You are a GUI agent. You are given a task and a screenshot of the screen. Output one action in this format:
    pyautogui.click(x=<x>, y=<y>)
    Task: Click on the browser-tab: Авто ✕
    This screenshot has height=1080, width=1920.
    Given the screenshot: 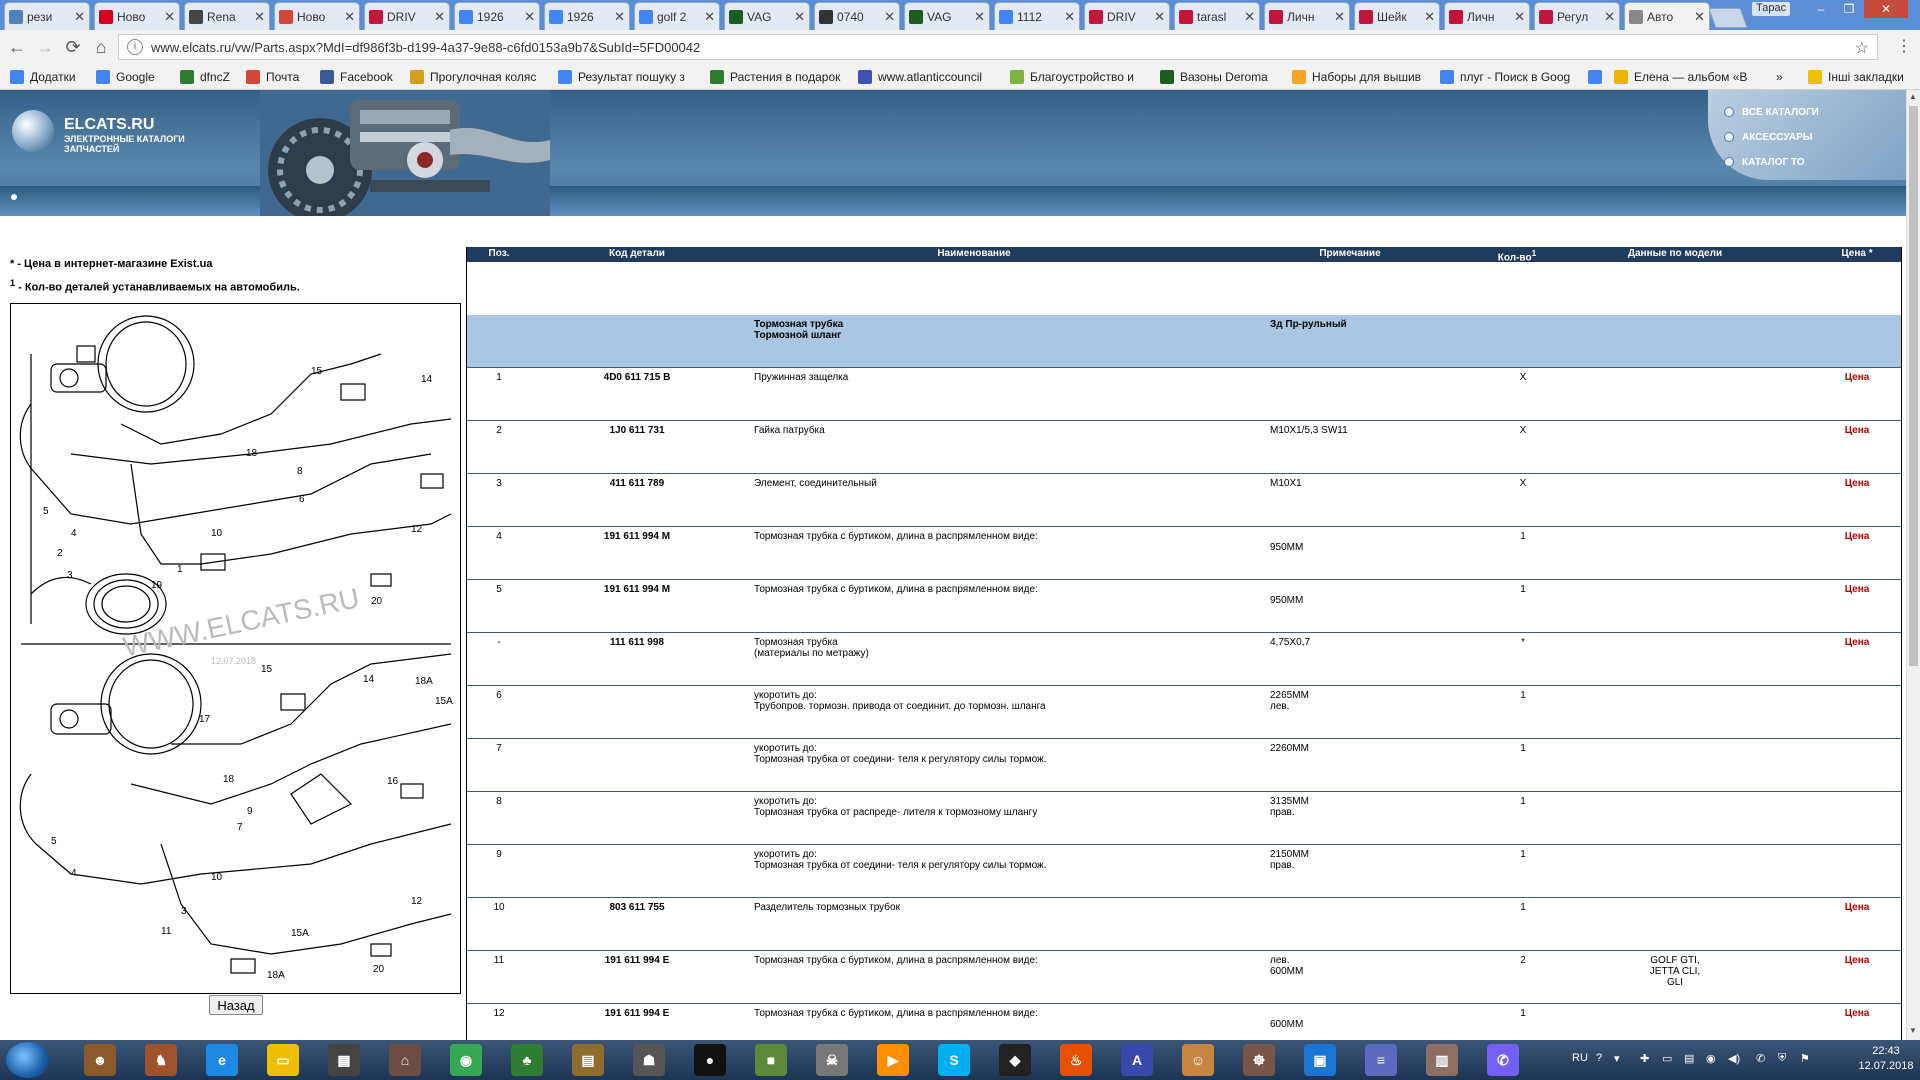 What is the action you would take?
    pyautogui.click(x=1667, y=16)
    